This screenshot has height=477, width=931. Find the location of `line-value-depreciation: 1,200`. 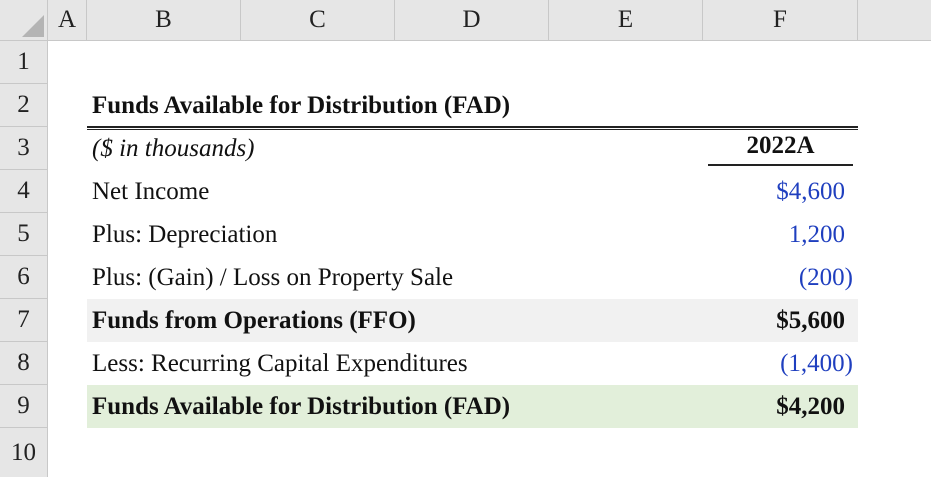

line-value-depreciation: 1,200 is located at coordinates (816, 234).